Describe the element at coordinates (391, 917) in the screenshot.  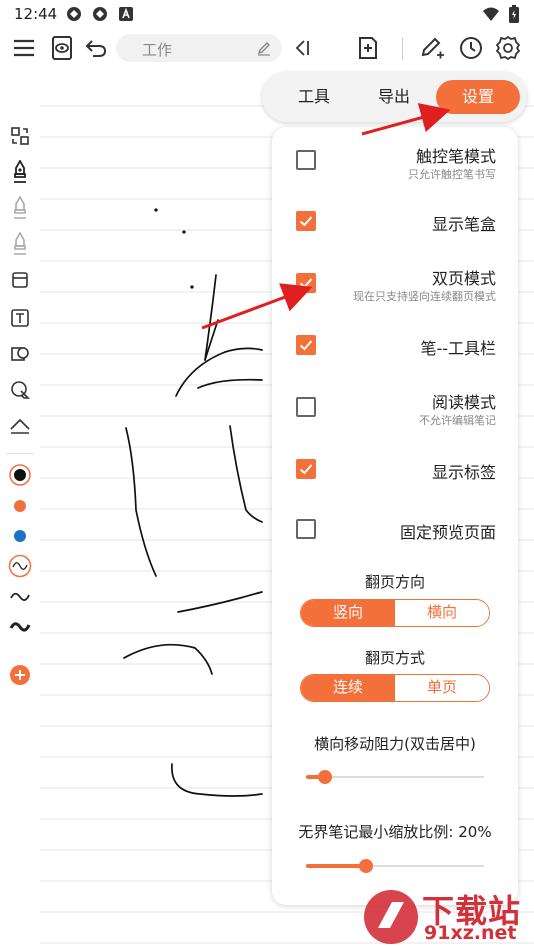
I see `watermark-logo` at that location.